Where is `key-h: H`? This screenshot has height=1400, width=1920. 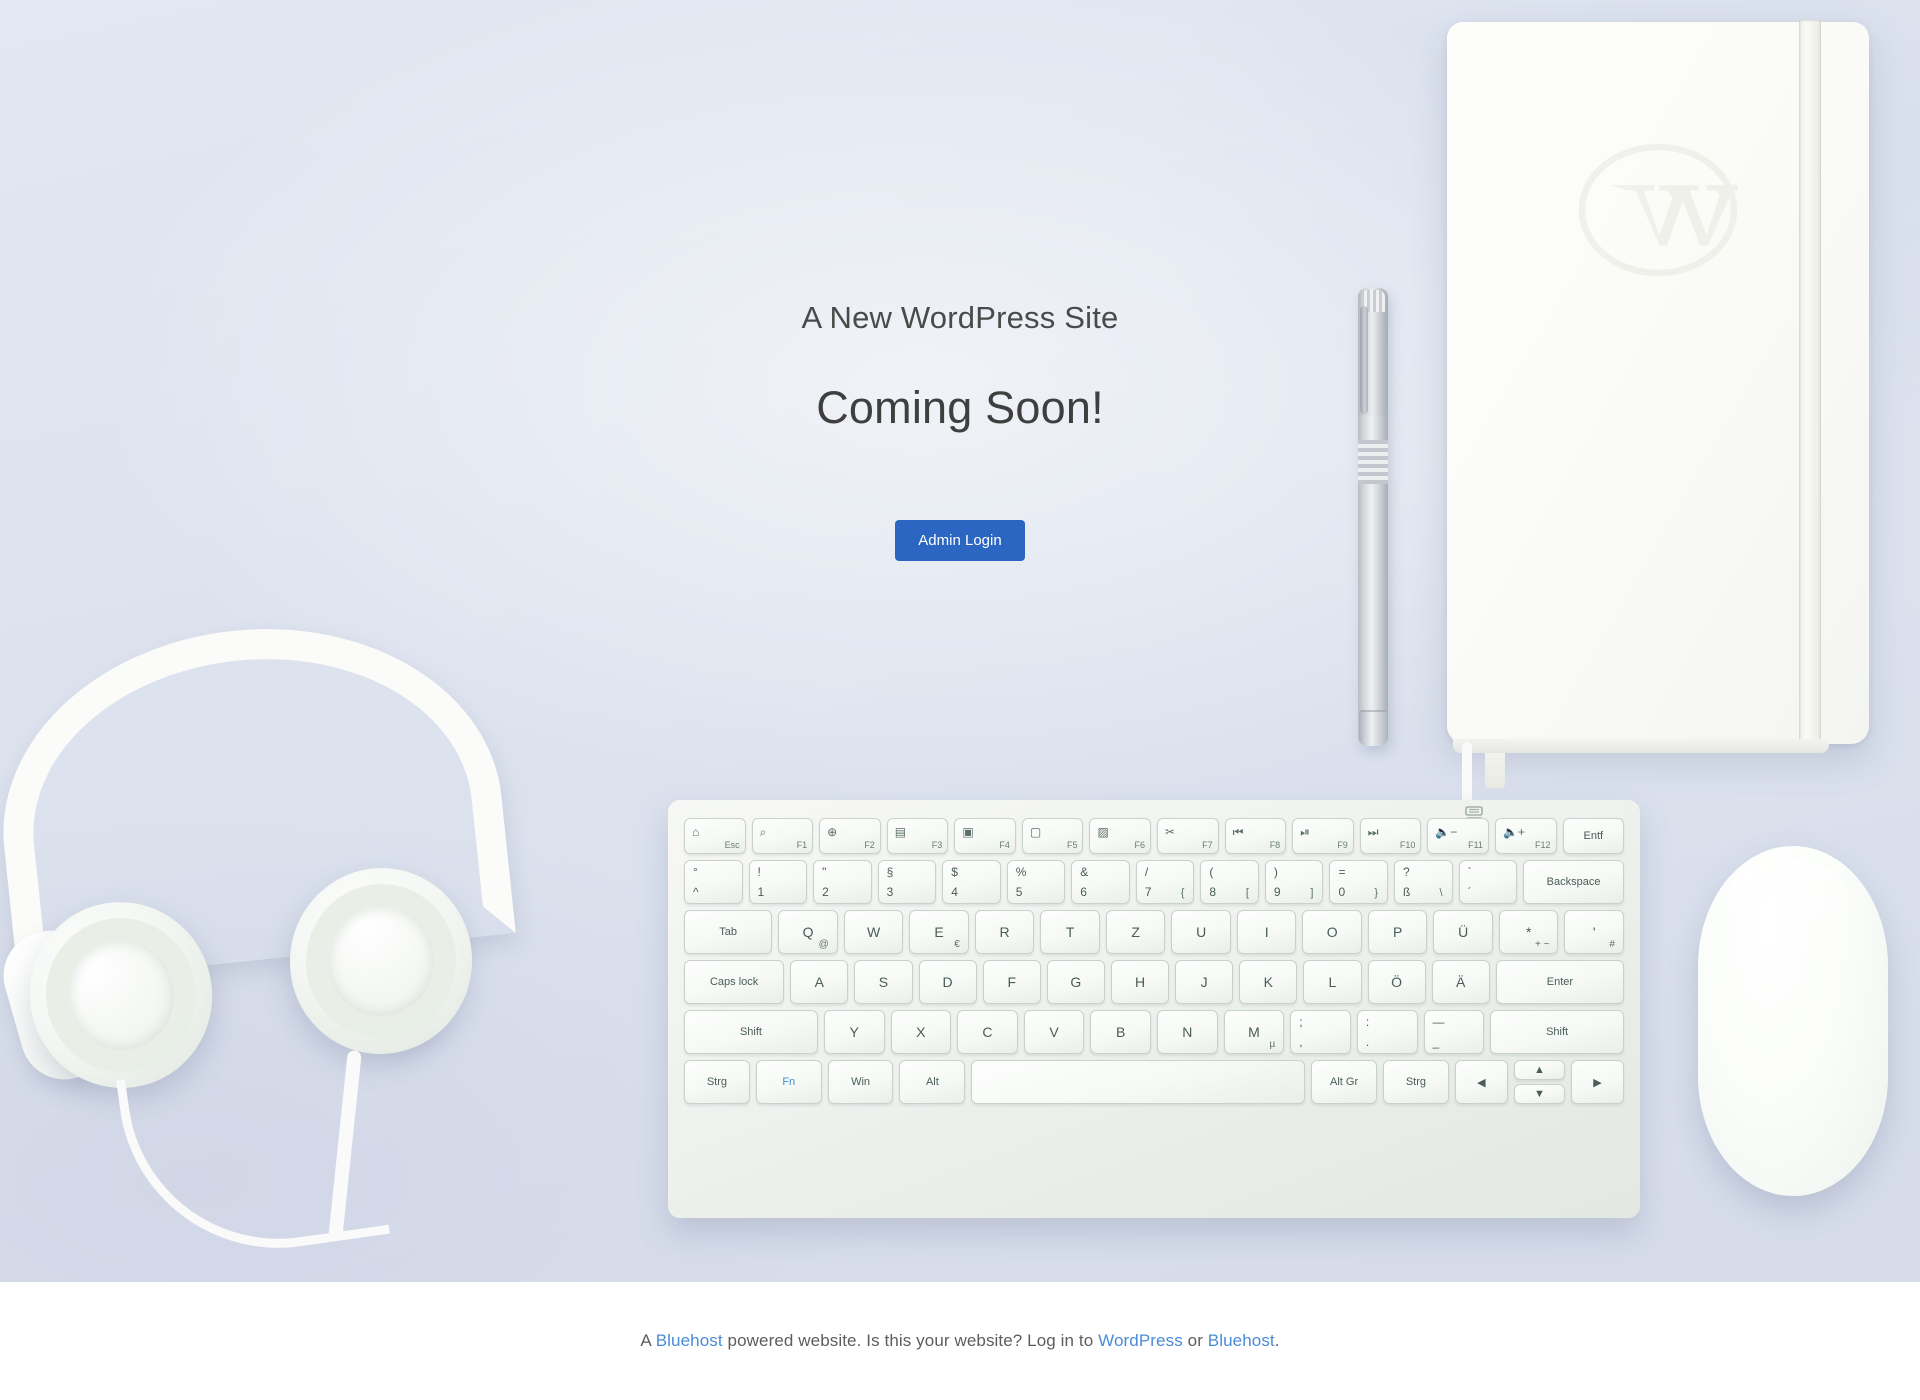
key-h: H is located at coordinates (1140, 982).